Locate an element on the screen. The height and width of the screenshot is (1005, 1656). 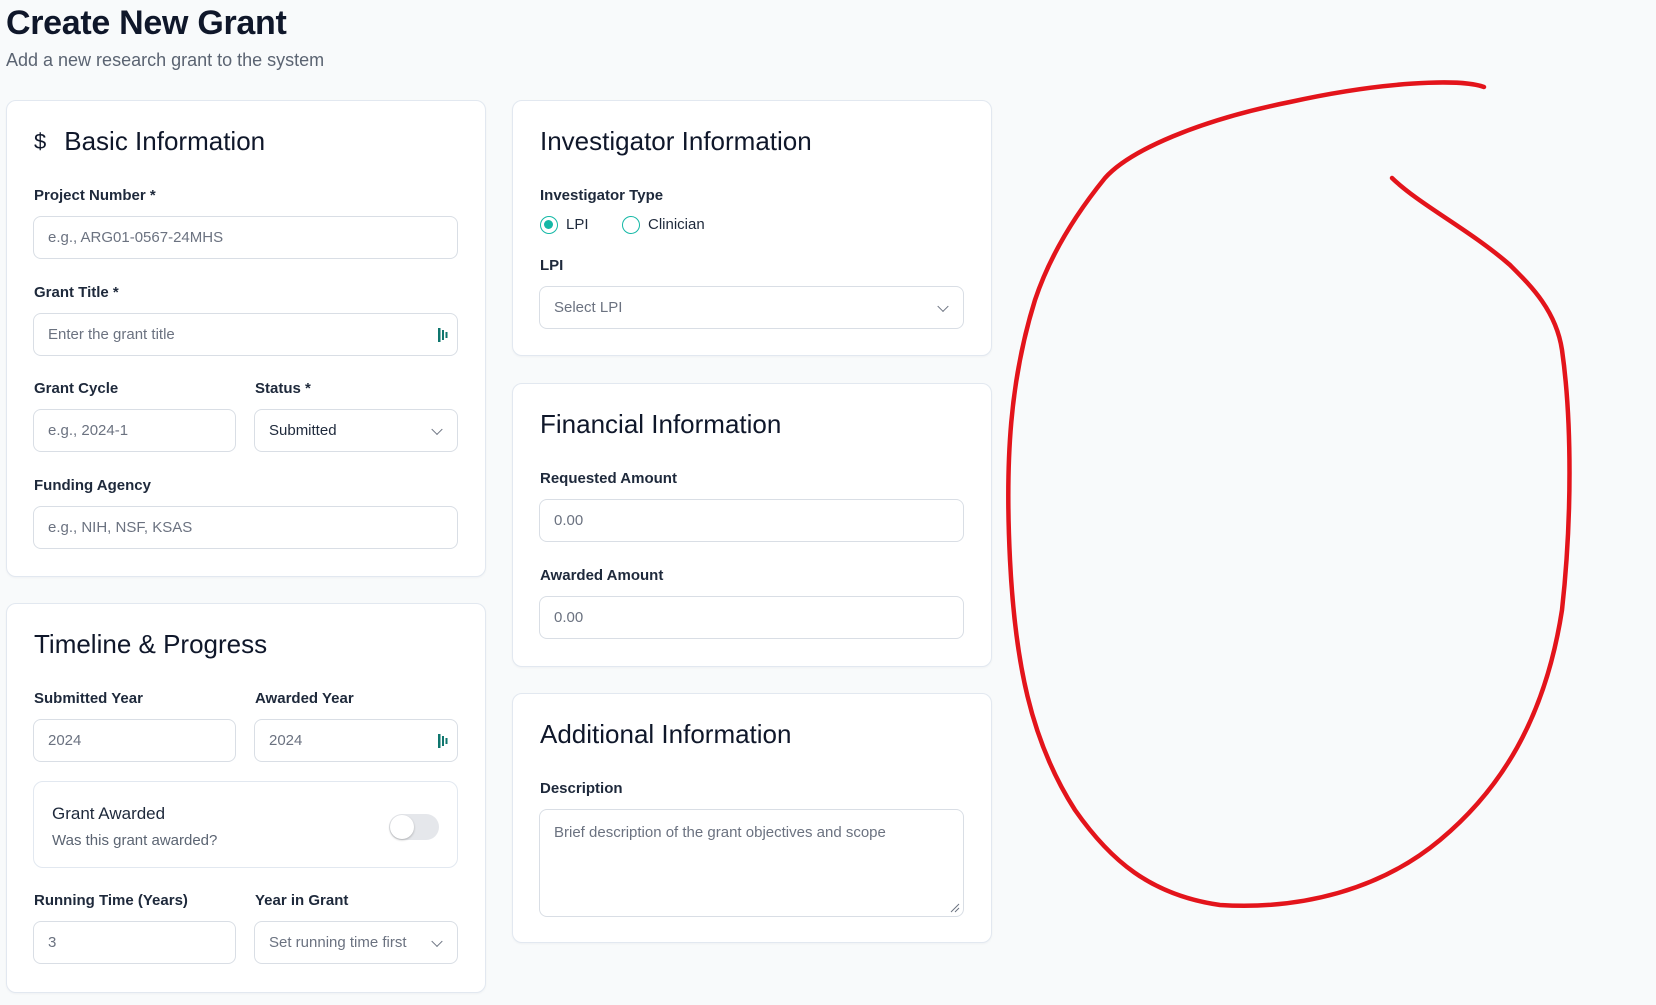
awarded-year-input: 2024 is located at coordinates (356, 740).